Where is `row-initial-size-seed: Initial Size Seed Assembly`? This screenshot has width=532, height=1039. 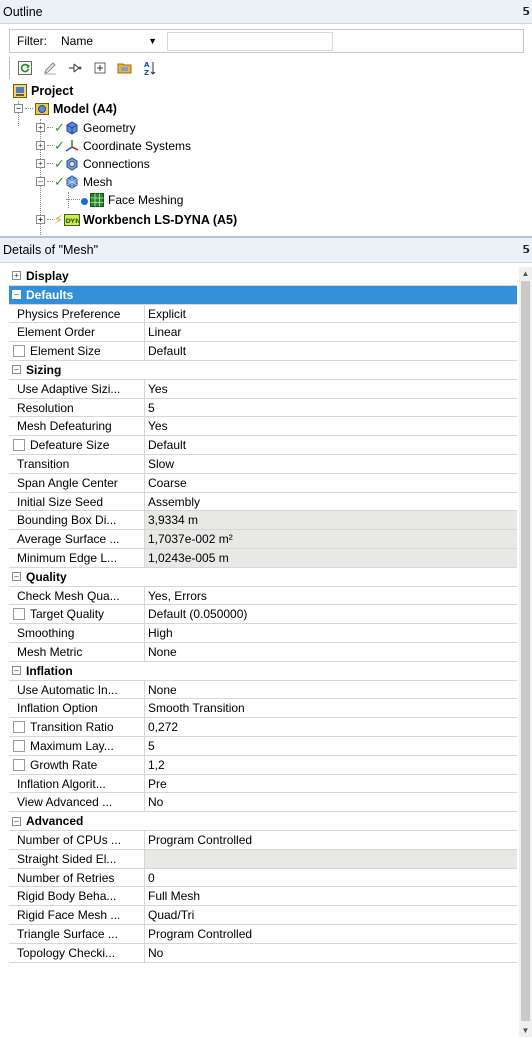
row-initial-size-seed: Initial Size Seed Assembly is located at coordinates (263, 502).